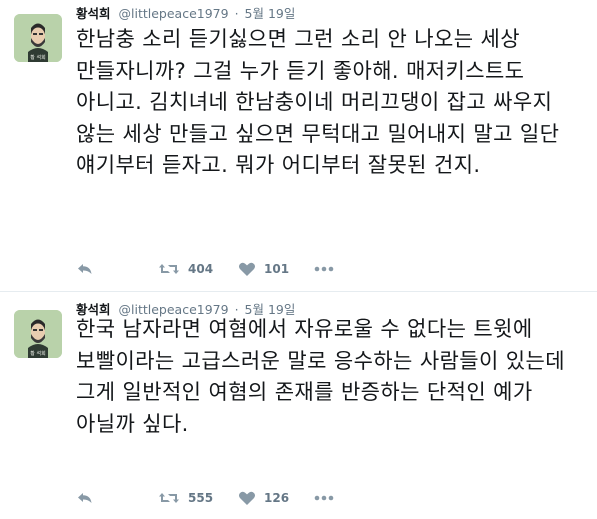 This screenshot has width=597, height=519. I want to click on like-count: 101, so click(277, 269).